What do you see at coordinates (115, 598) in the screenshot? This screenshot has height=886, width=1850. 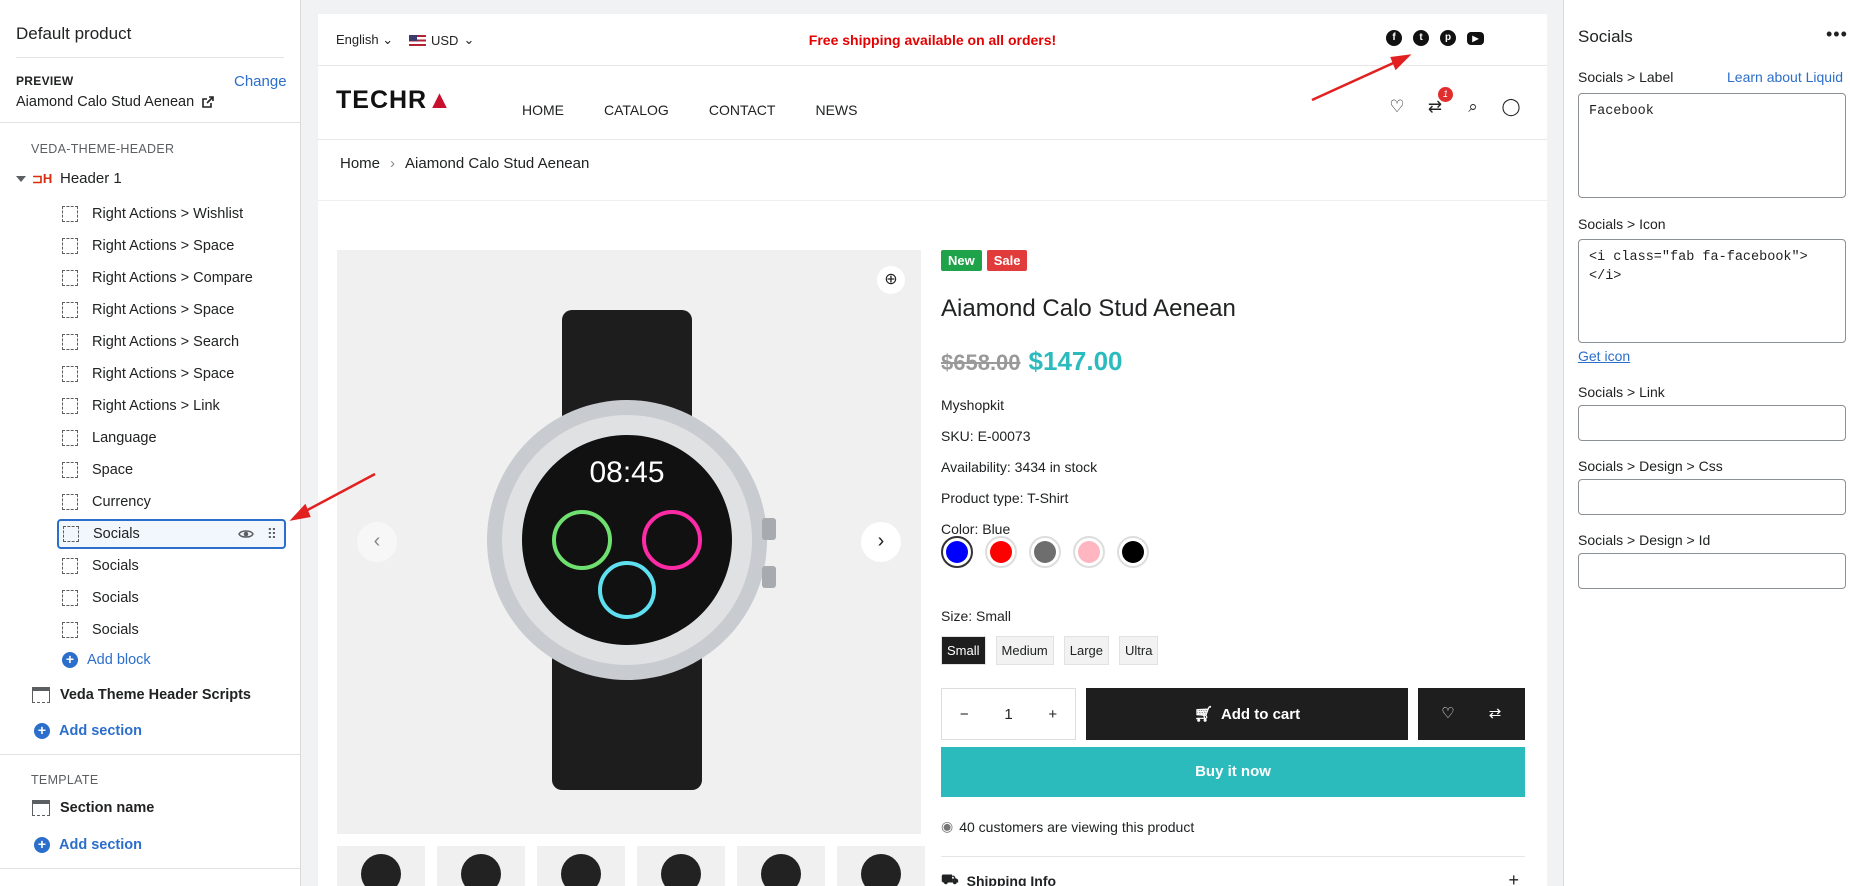 I see `block-label: Socials` at bounding box center [115, 598].